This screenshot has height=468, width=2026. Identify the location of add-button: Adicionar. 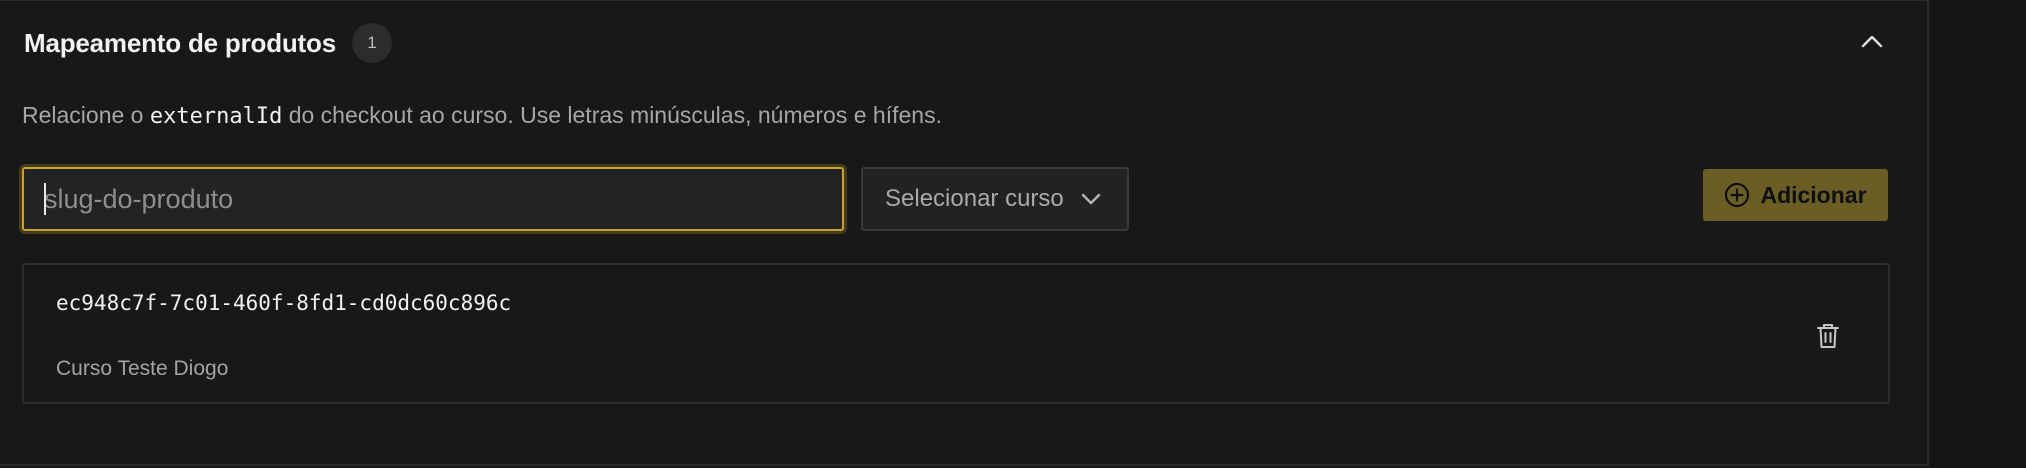
(1795, 195).